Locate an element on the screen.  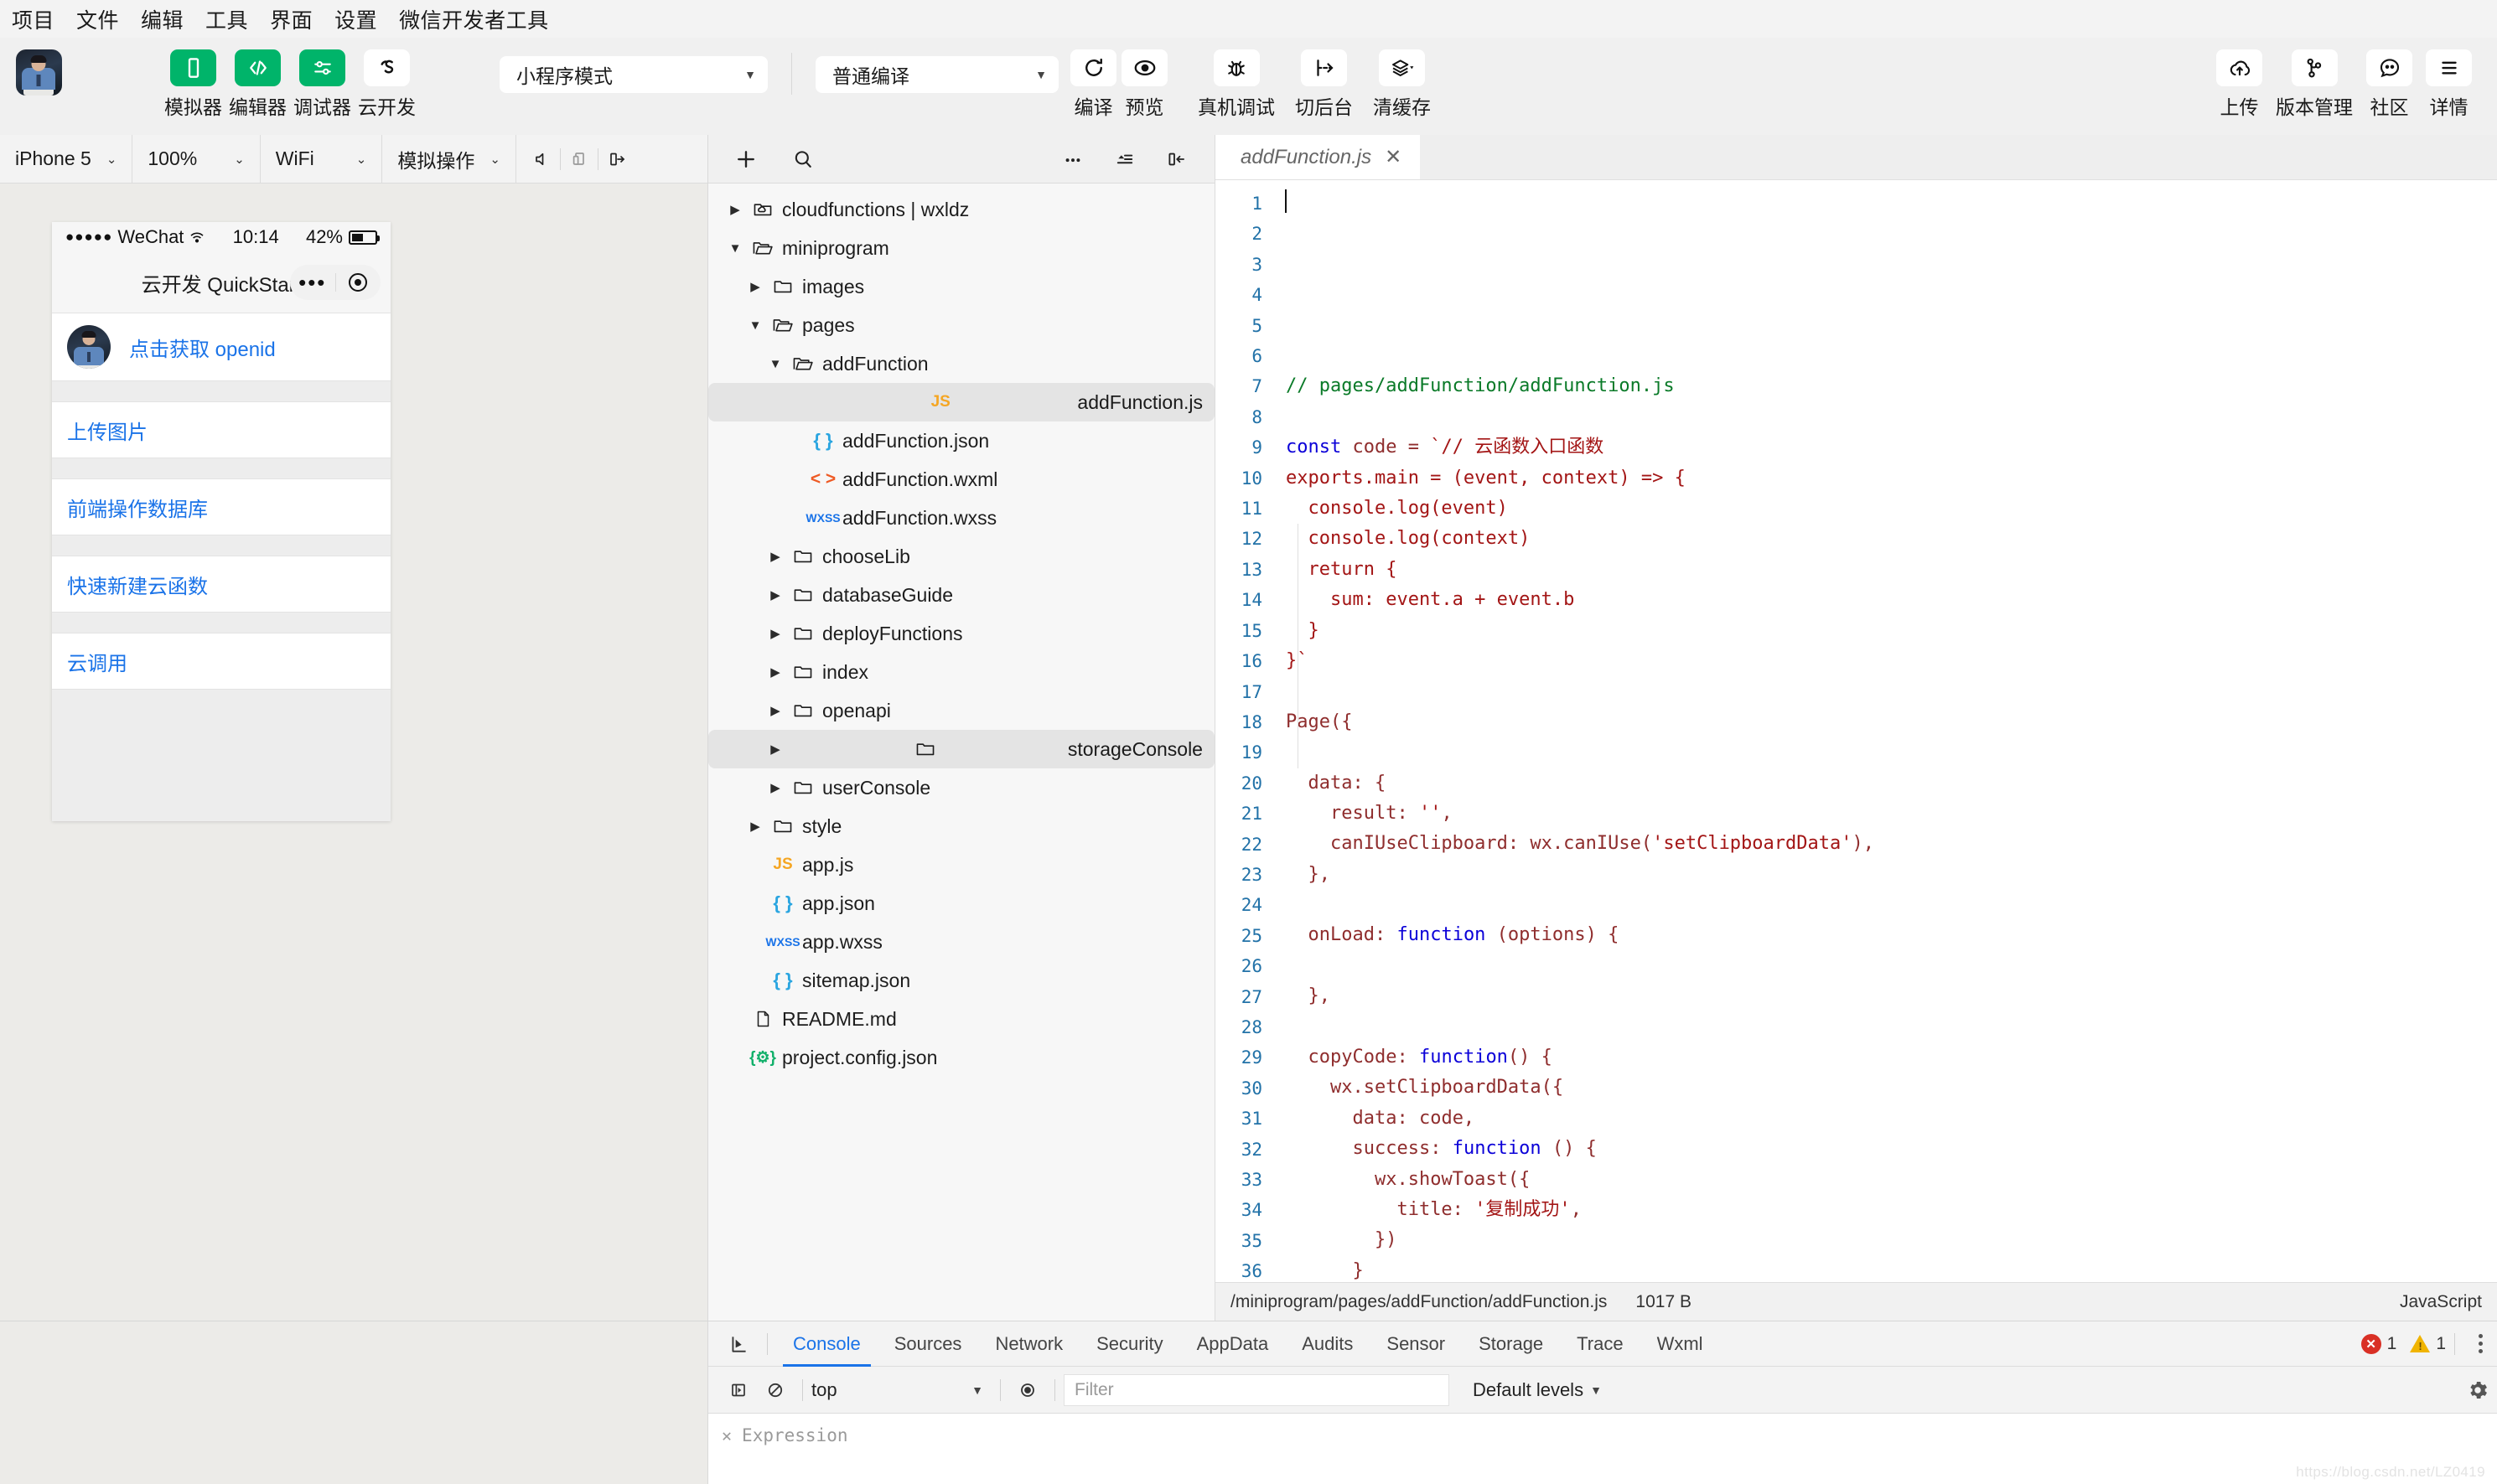
tree-item-miniprogram: ▼ miniprogram is located at coordinates (961, 248).